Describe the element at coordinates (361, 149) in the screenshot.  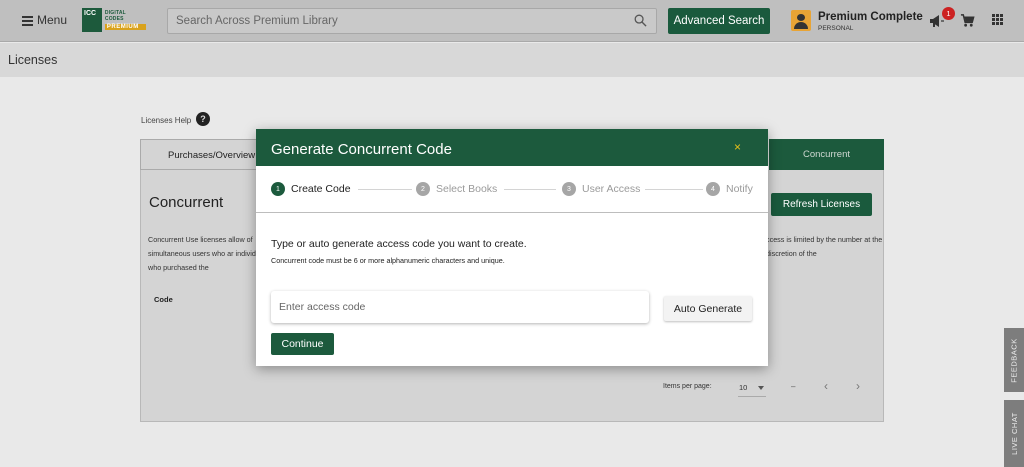
I see `dialog-title: Generate Concurrent Code` at that location.